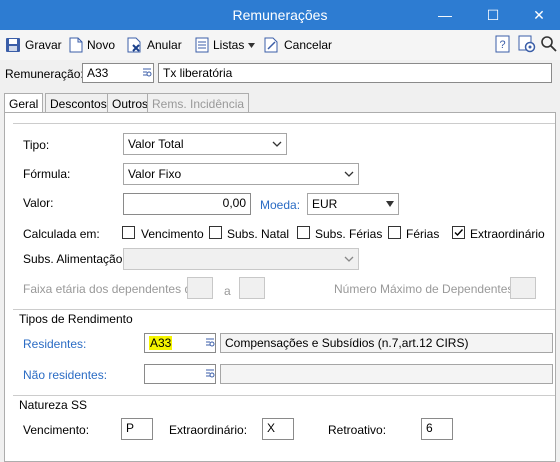 This screenshot has height=462, width=560. I want to click on formula-select: Valor Fixo, so click(241, 174).